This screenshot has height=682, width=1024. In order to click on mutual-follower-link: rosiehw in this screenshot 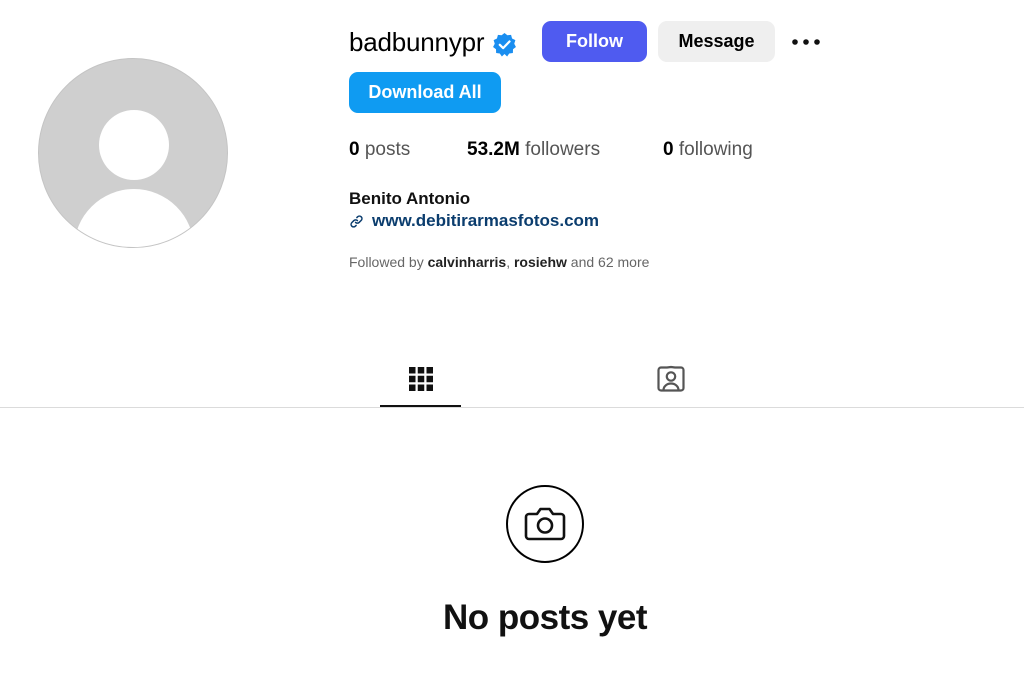, I will do `click(540, 262)`.